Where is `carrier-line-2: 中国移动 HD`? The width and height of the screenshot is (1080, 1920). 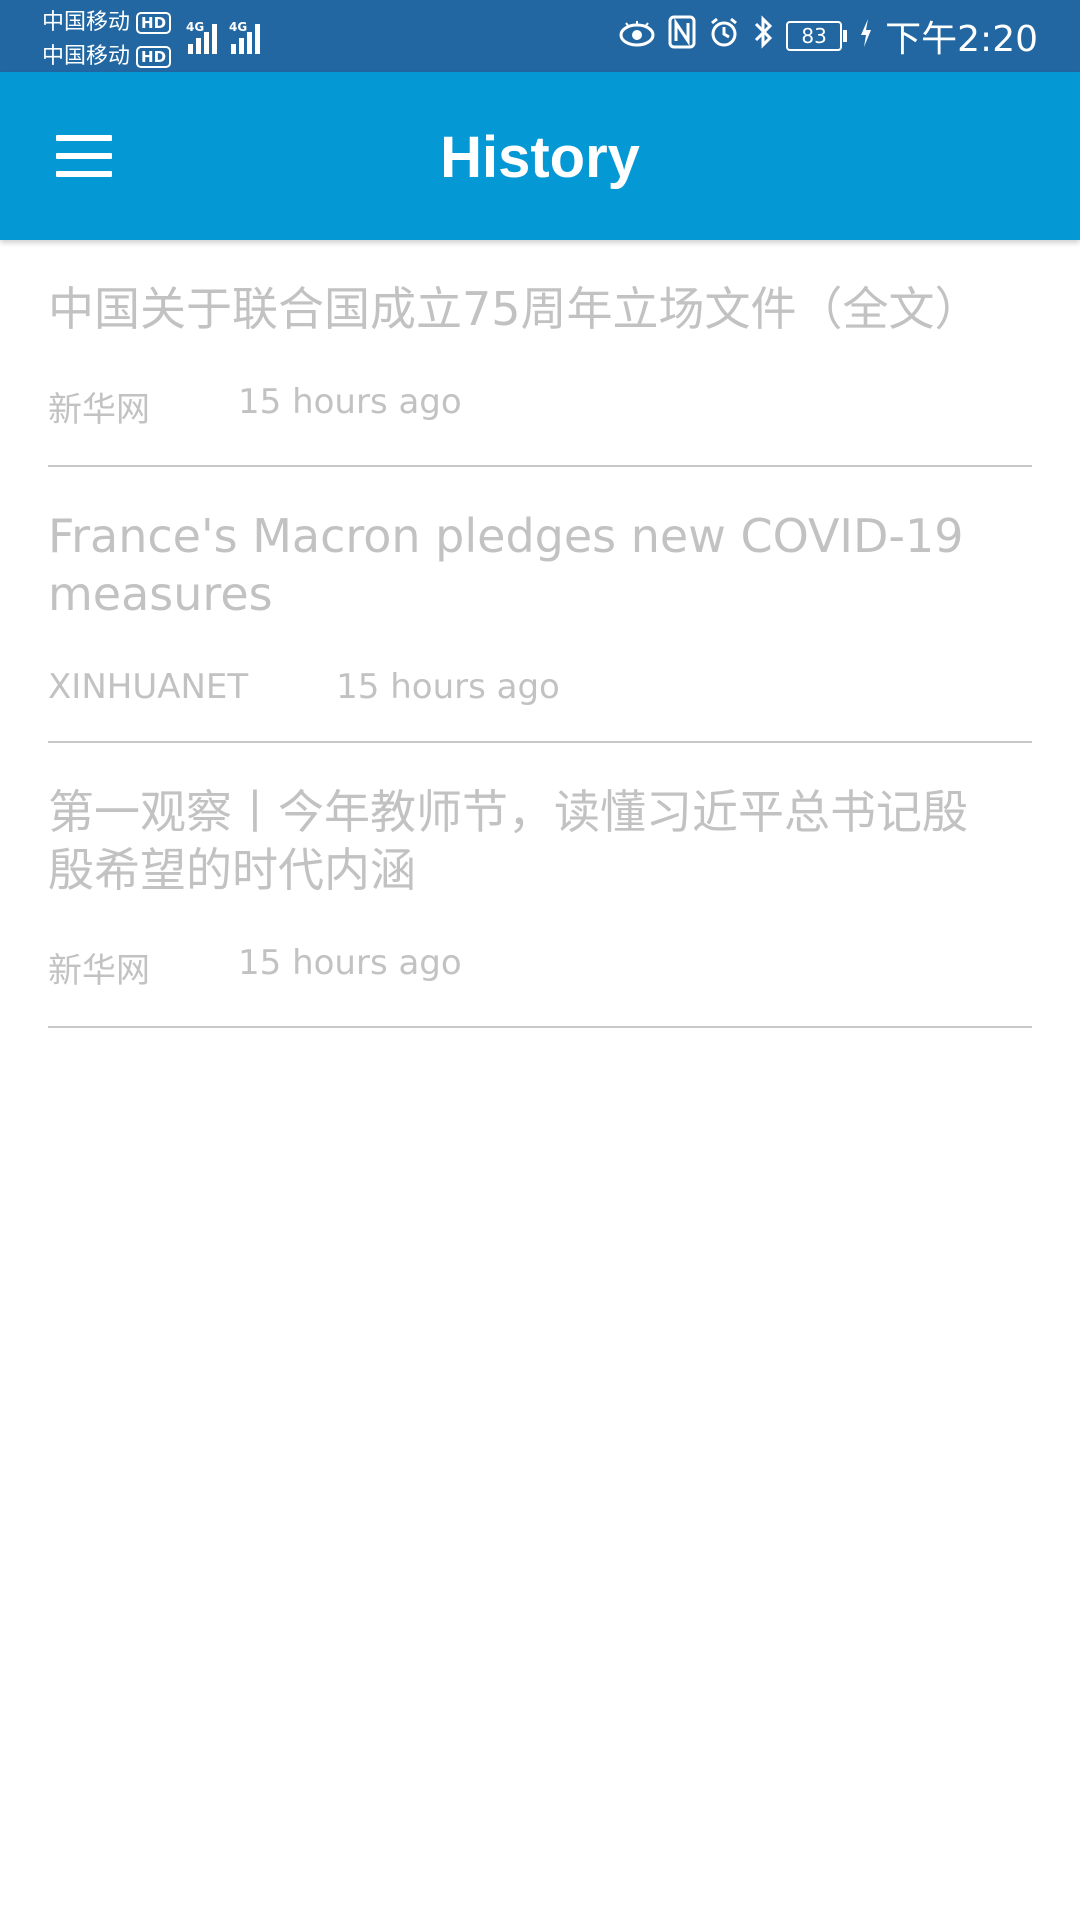 carrier-line-2: 中国移动 HD is located at coordinates (107, 57).